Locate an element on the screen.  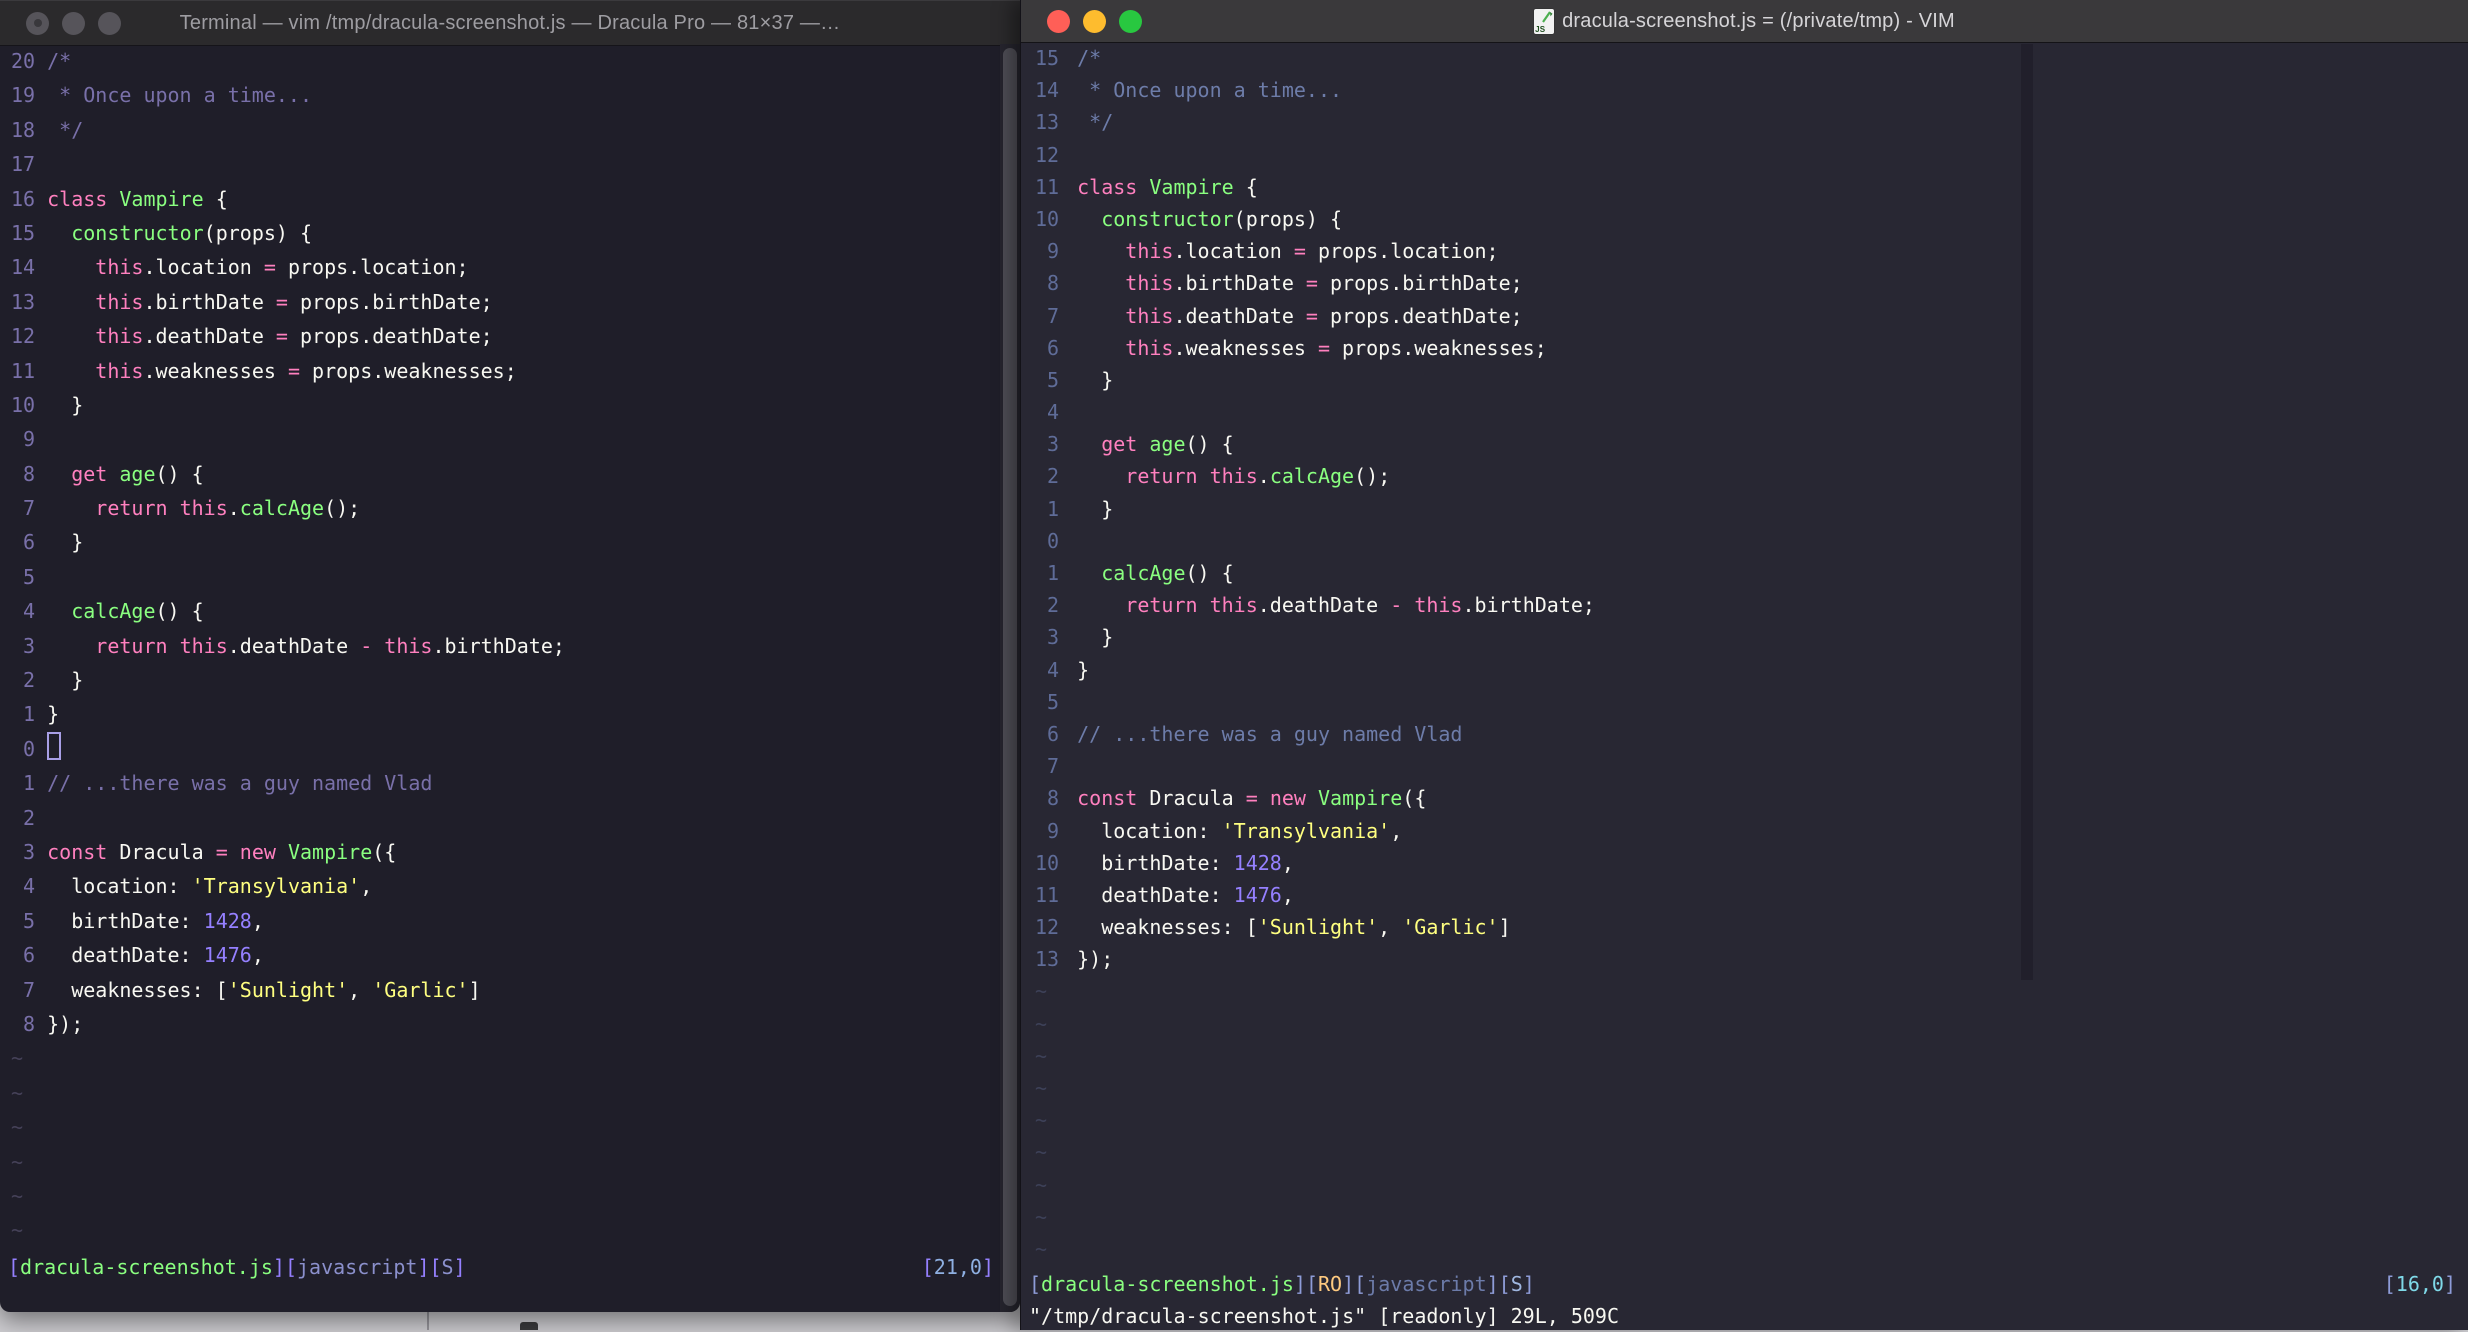
code-line: 20 /* is located at coordinates (500, 61).